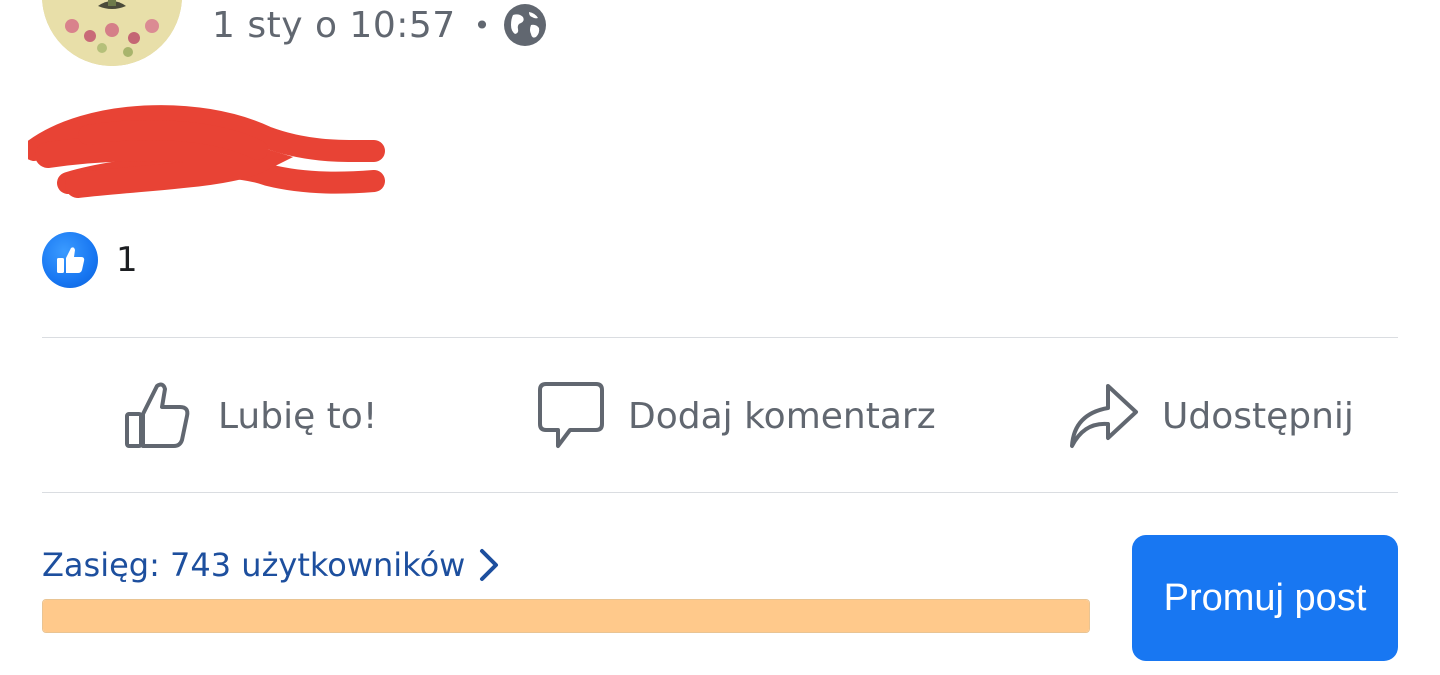  What do you see at coordinates (157, 415) in the screenshot?
I see `thumbs-up-icon` at bounding box center [157, 415].